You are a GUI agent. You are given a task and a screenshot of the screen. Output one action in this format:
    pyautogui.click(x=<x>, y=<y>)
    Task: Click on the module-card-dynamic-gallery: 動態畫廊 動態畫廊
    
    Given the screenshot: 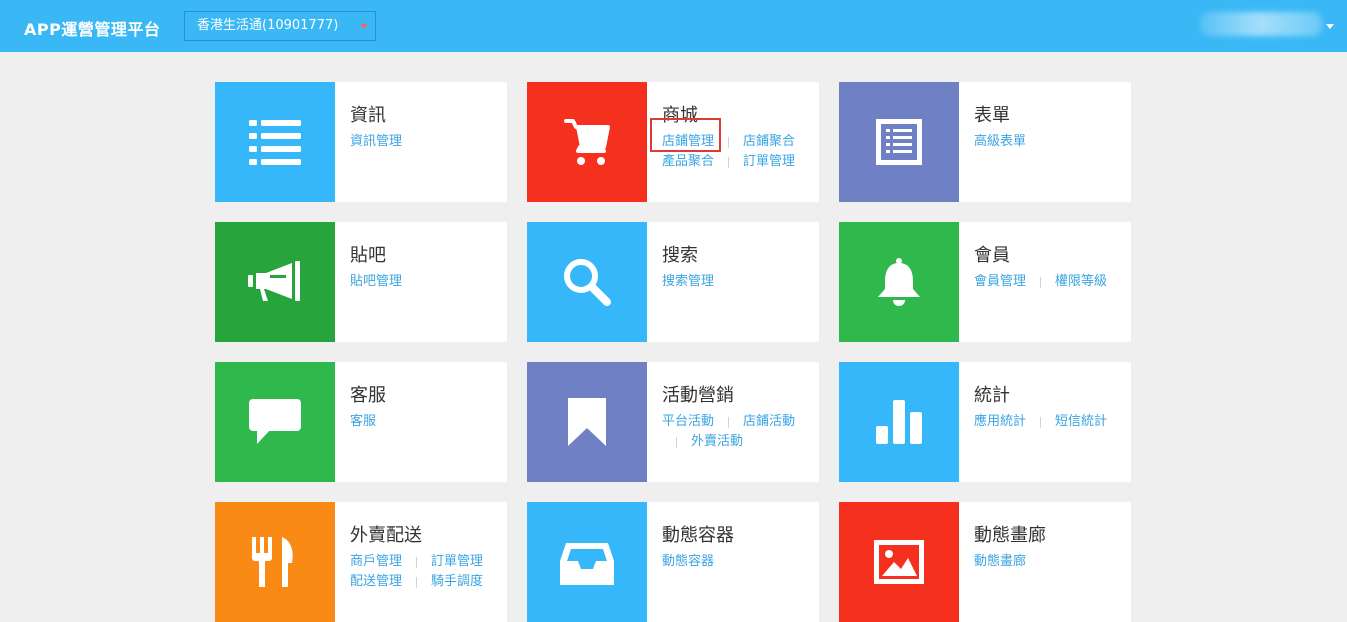 What is the action you would take?
    pyautogui.click(x=985, y=562)
    